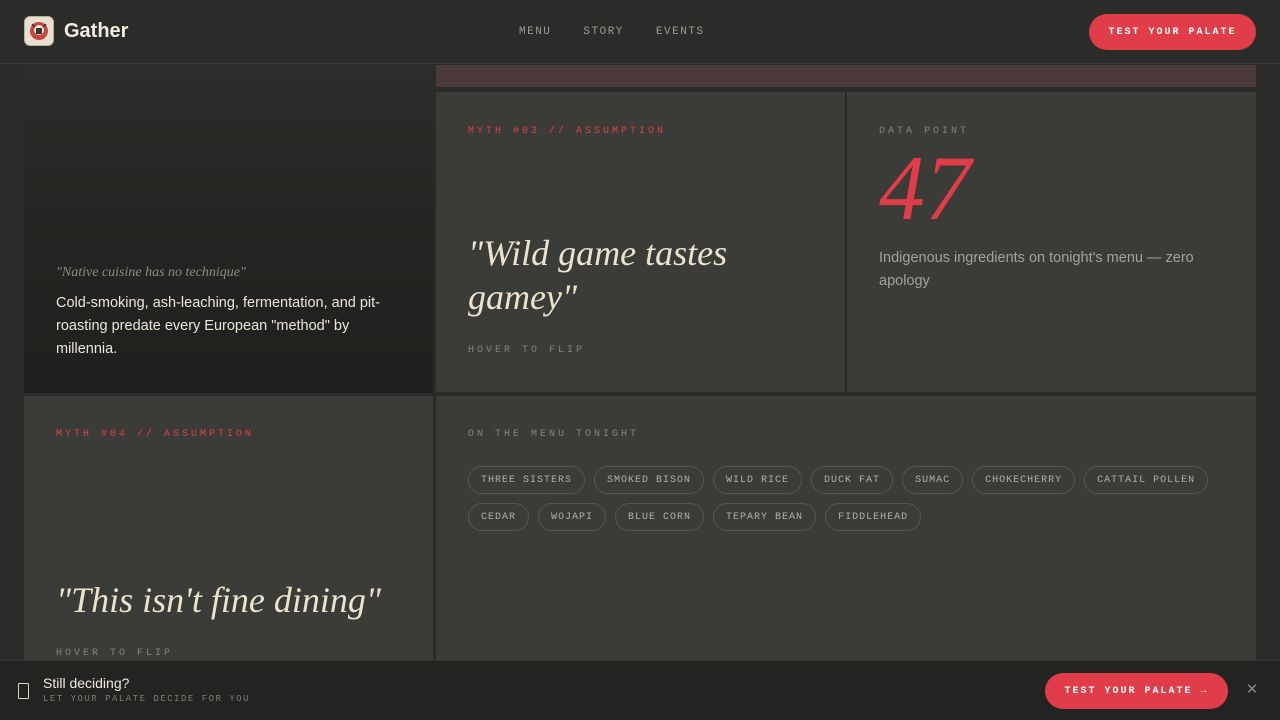 The height and width of the screenshot is (720, 1280). Describe the element at coordinates (680, 32) in the screenshot. I see `nav-events: EVENTS` at that location.